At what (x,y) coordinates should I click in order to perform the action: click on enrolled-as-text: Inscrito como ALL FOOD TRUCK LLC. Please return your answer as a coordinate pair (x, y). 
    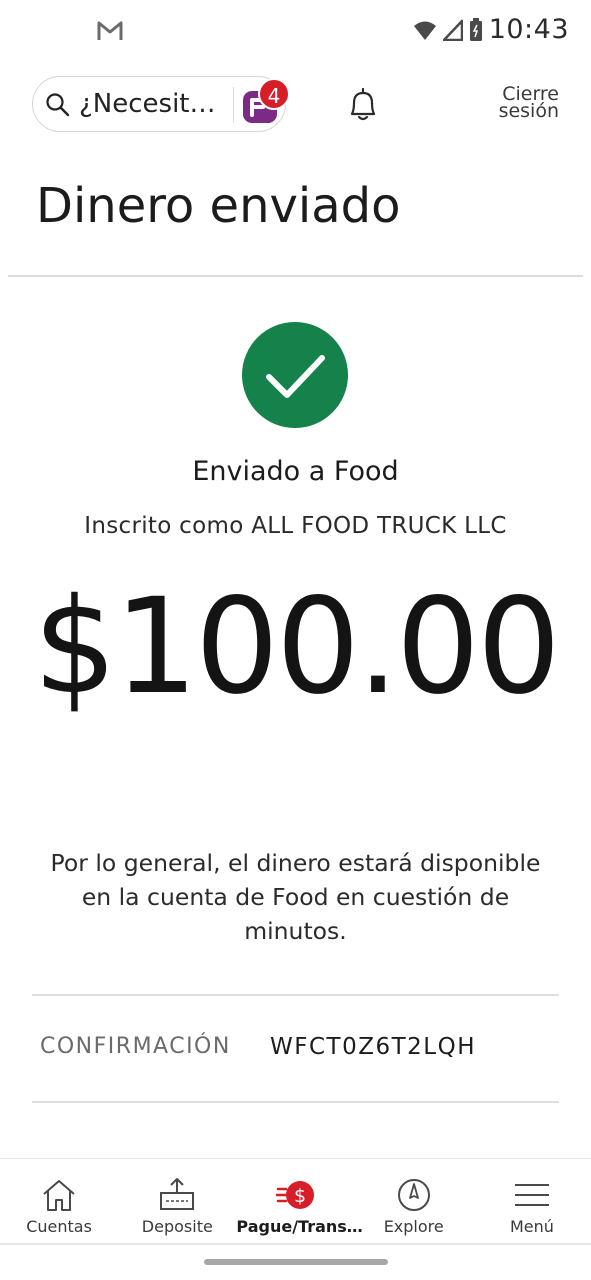
    Looking at the image, I should click on (295, 526).